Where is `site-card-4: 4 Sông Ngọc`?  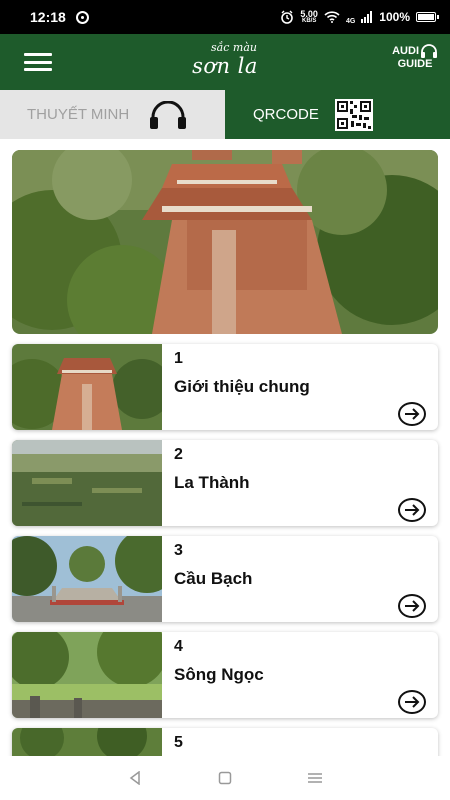
site-card-4: 4 Sông Ngọc is located at coordinates (225, 675).